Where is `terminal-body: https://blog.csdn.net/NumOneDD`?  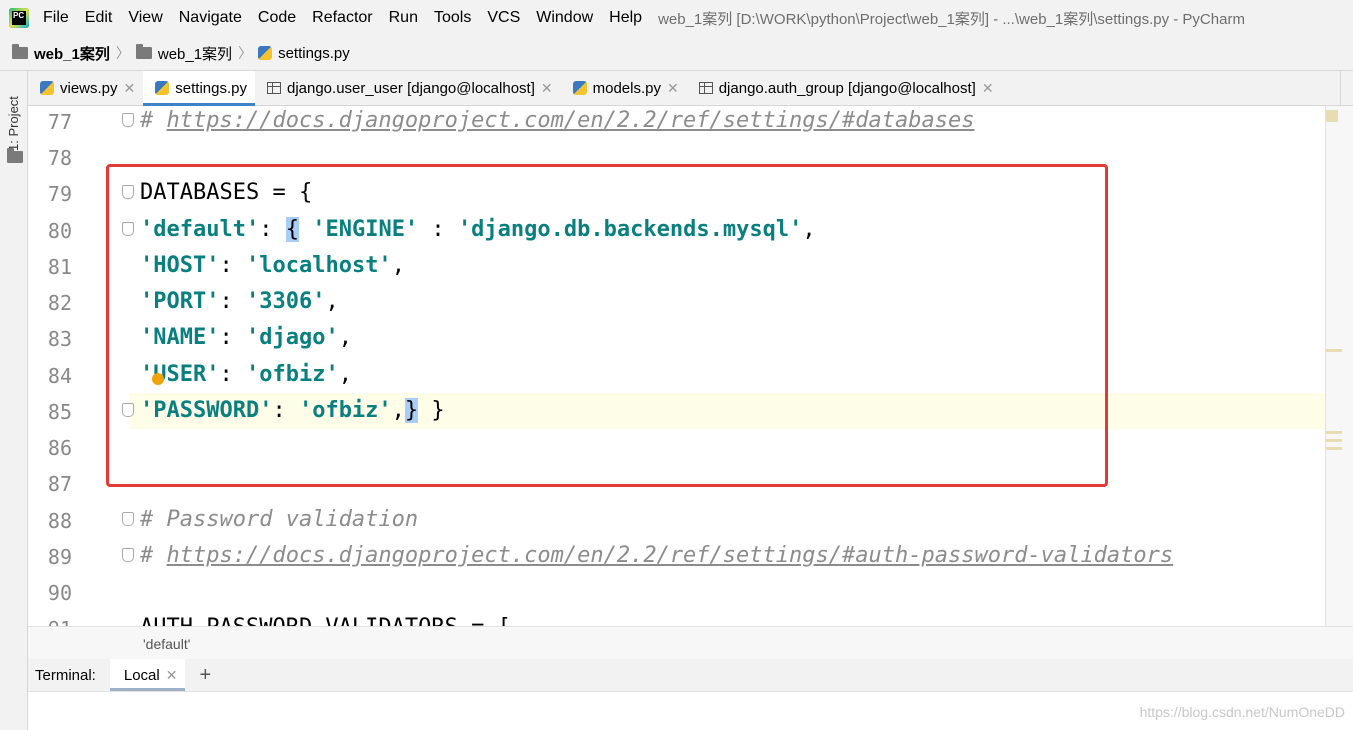
terminal-body: https://blog.csdn.net/NumOneDD is located at coordinates (690, 711).